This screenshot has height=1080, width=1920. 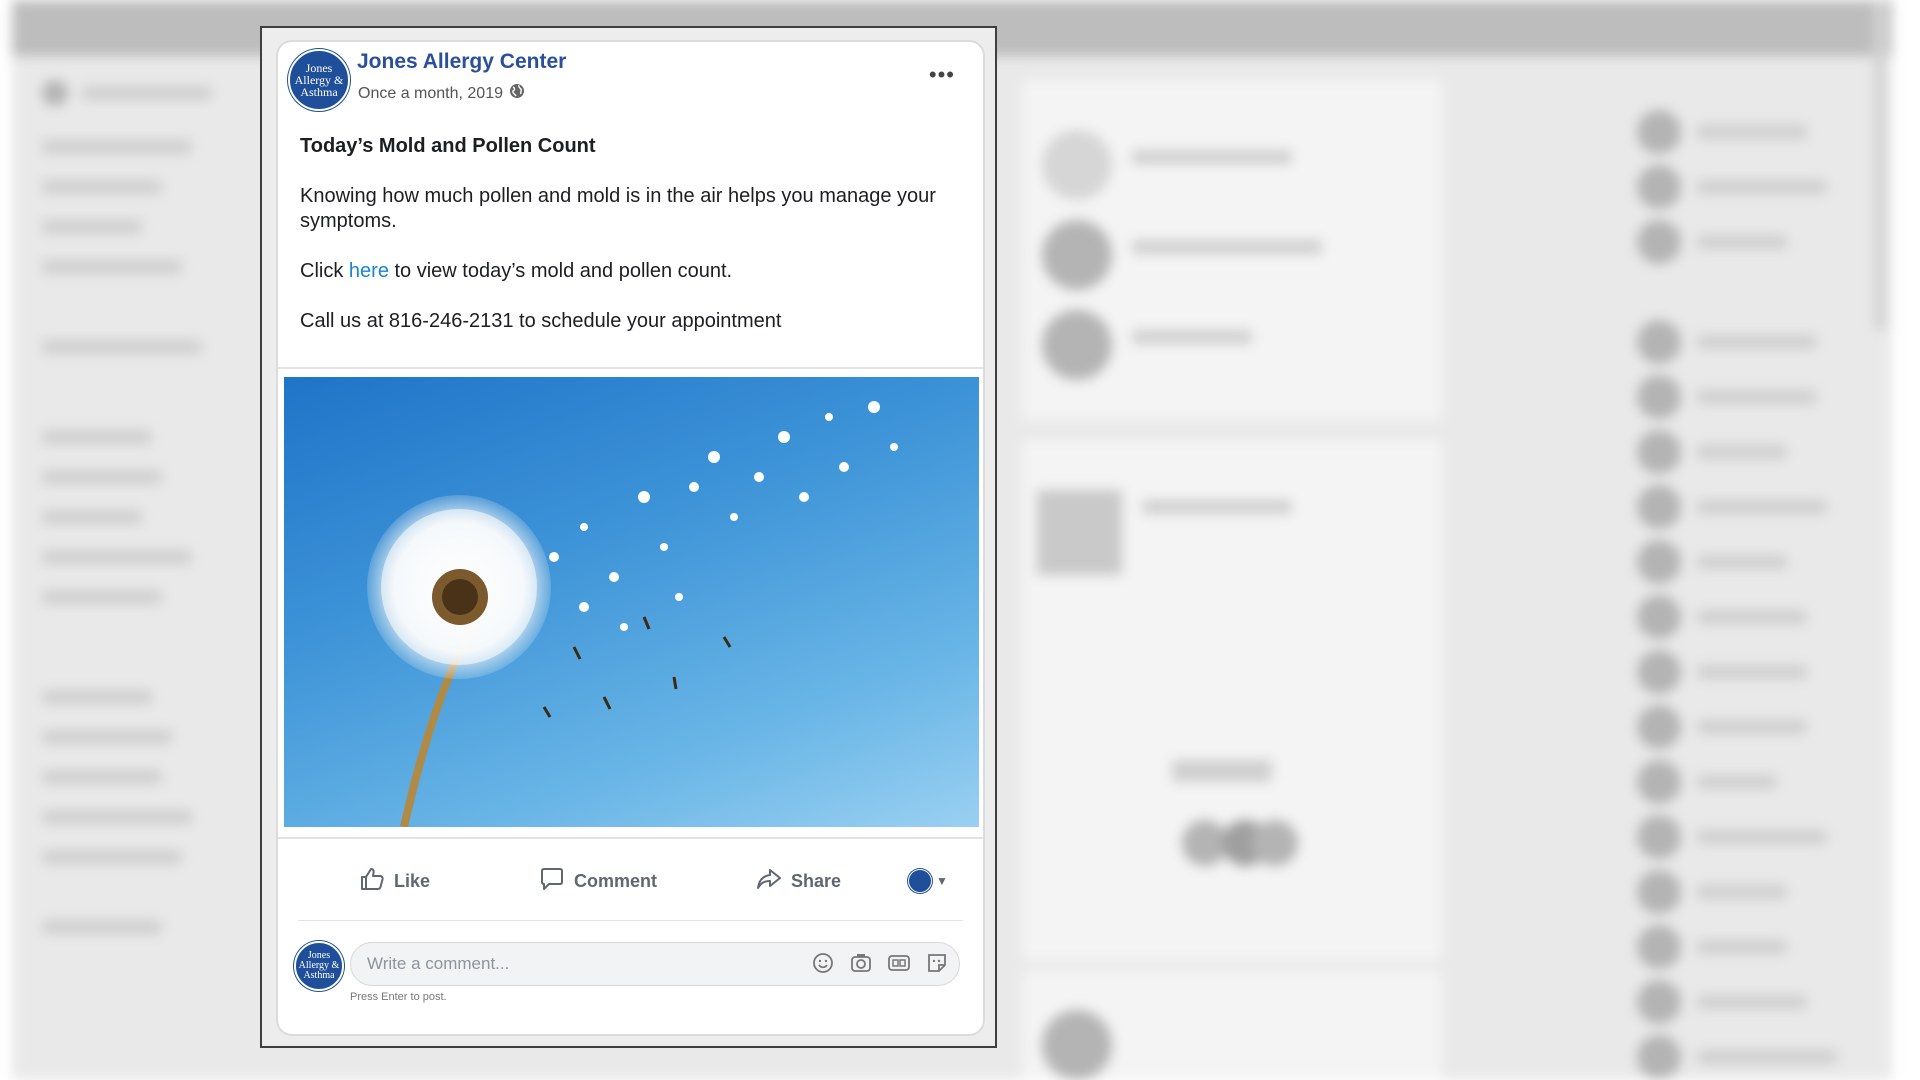 I want to click on speech-bubble-icon, so click(x=552, y=881).